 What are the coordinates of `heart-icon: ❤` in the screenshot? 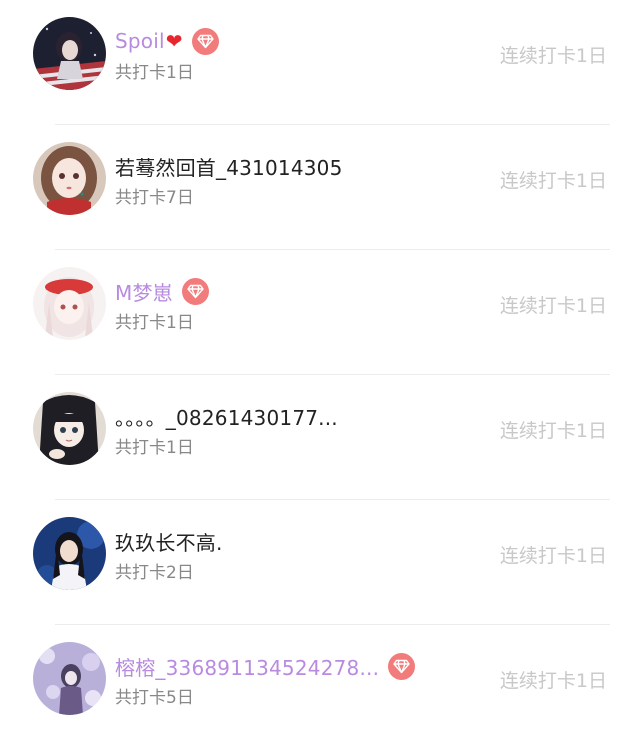 It's located at (174, 41).